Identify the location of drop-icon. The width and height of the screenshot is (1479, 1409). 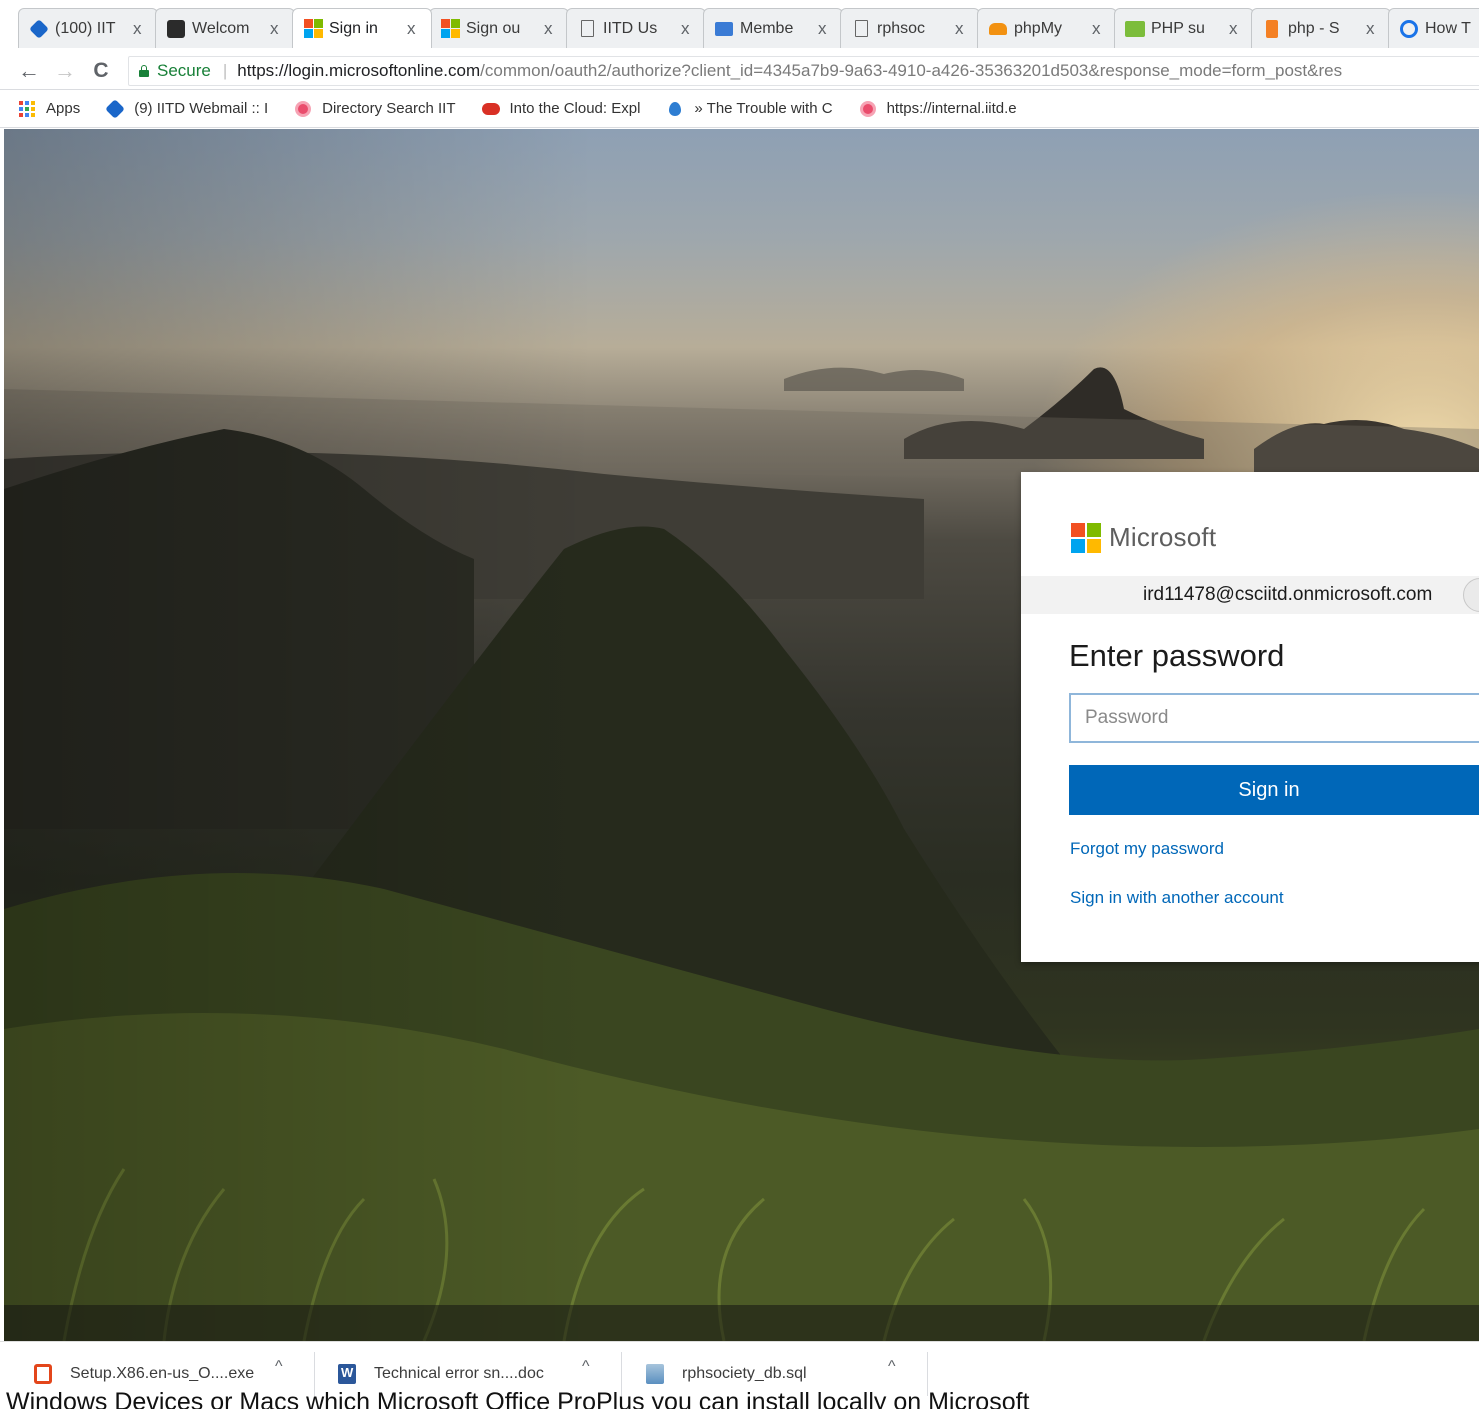
(675, 109).